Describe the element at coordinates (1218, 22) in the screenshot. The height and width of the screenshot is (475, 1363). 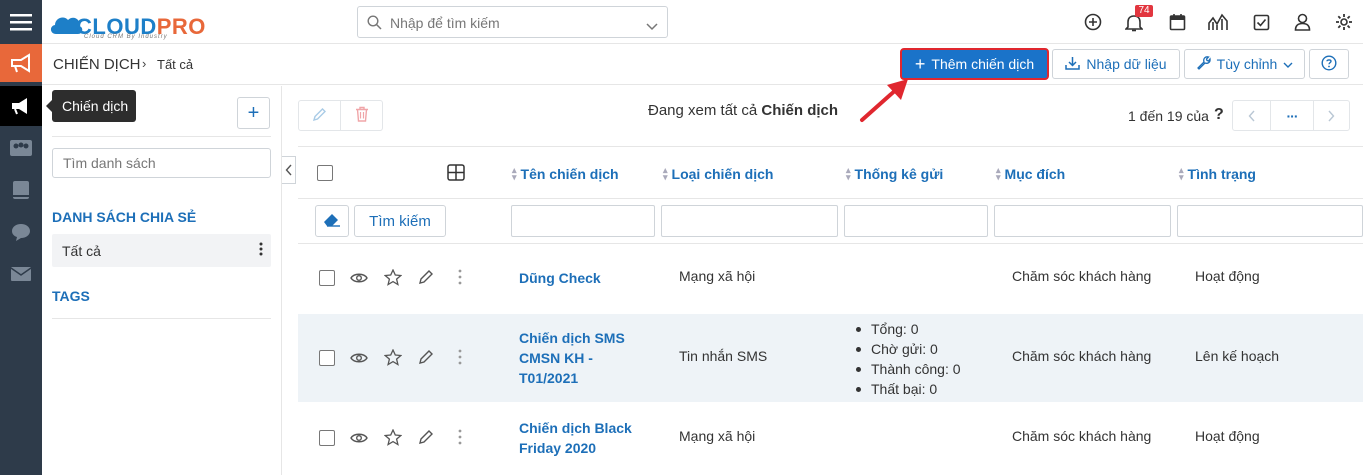
I see `chart-icon` at that location.